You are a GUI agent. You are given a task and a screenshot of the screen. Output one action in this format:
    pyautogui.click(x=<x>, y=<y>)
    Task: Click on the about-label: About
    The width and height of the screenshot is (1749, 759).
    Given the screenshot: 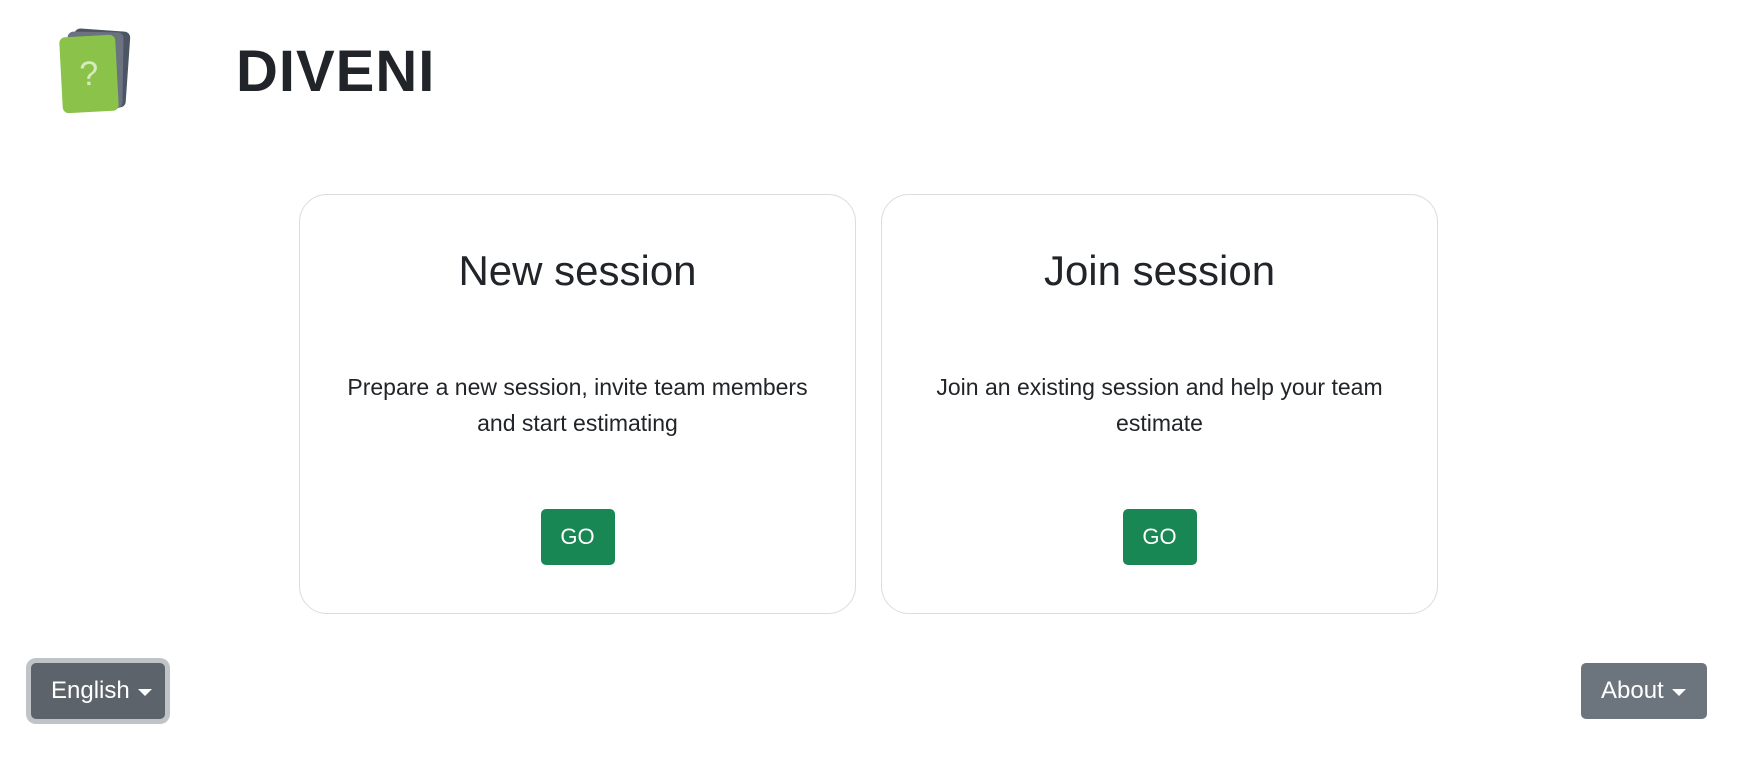 What is the action you would take?
    pyautogui.click(x=1632, y=690)
    